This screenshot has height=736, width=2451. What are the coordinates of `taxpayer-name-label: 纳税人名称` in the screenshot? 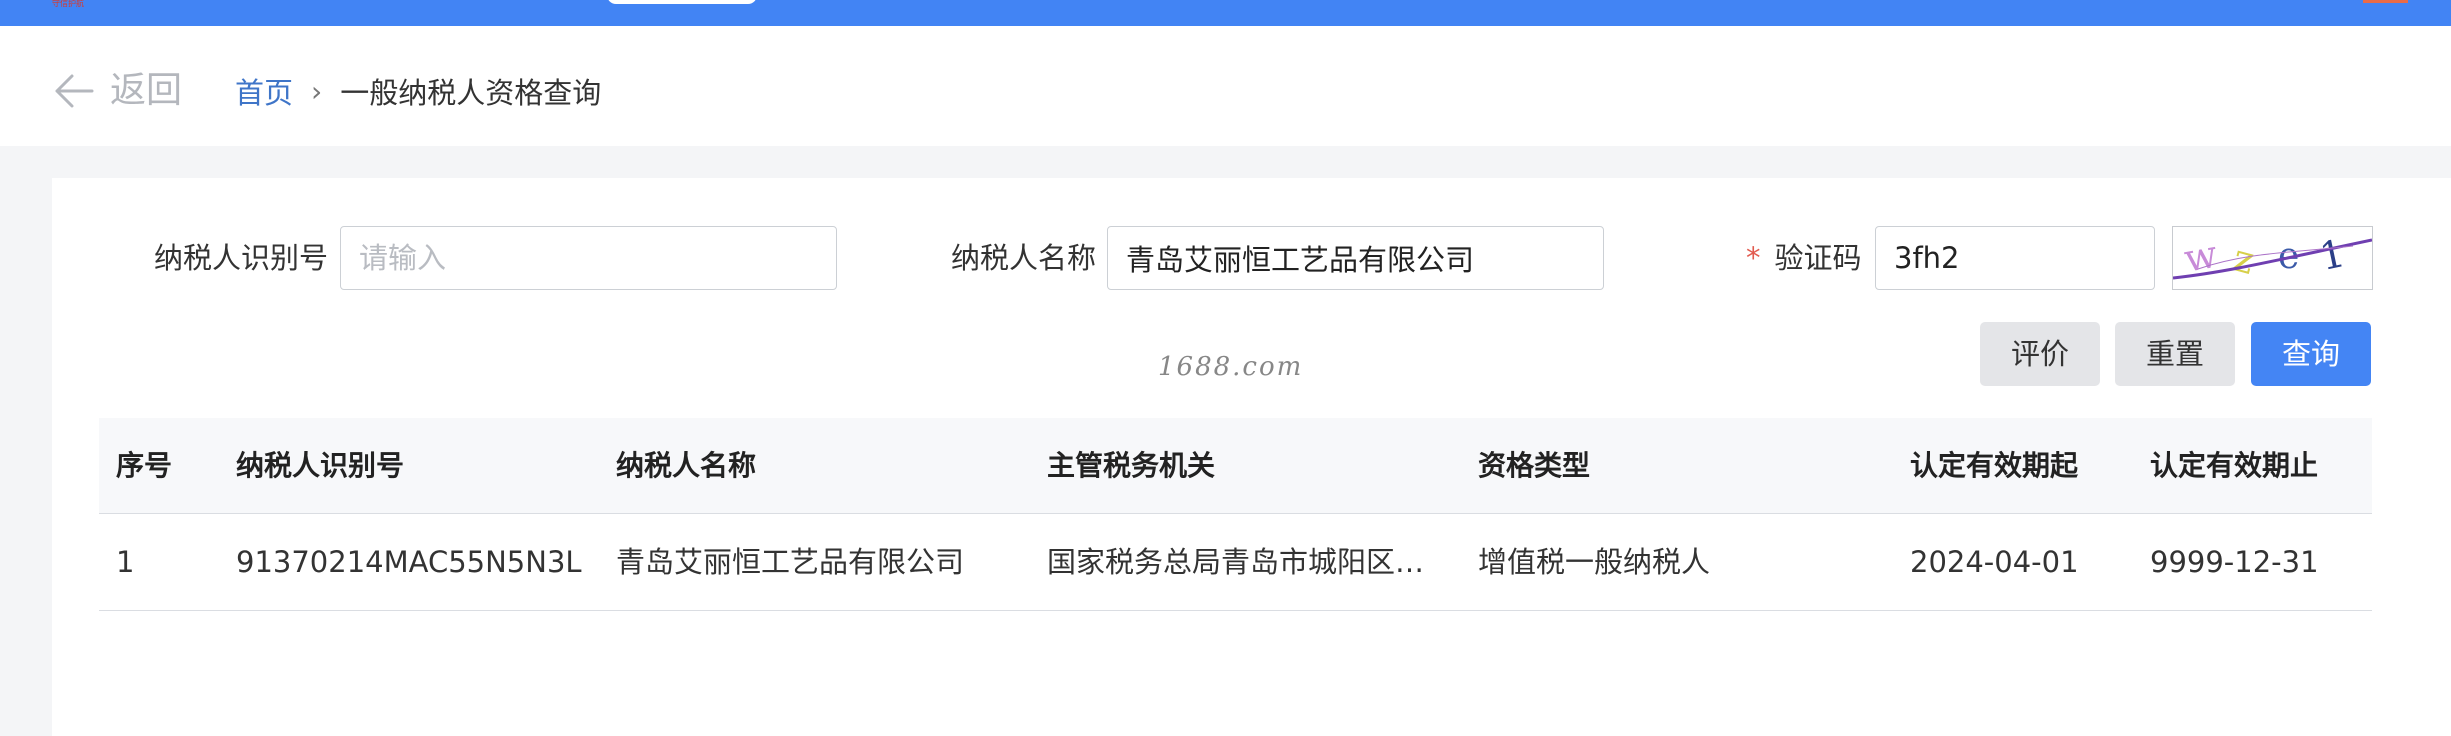 It's located at (1024, 258).